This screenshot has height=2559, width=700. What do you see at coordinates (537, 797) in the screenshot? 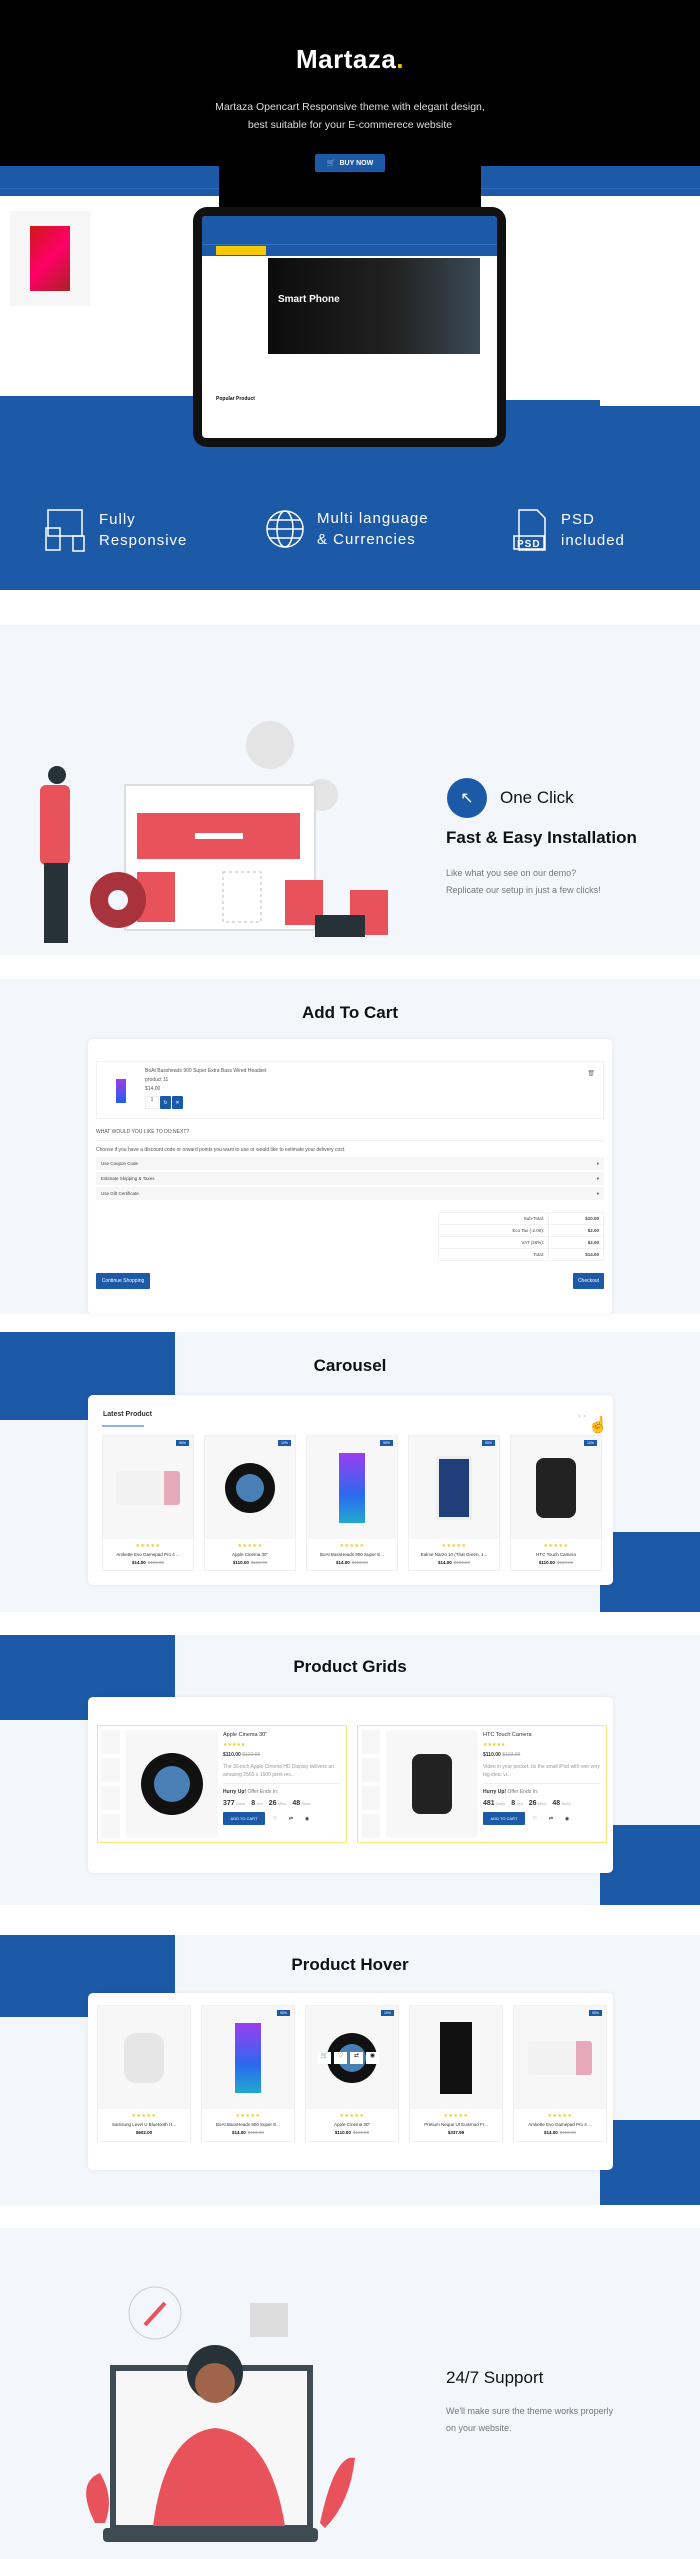
I see `one-click-title: One Click` at bounding box center [537, 797].